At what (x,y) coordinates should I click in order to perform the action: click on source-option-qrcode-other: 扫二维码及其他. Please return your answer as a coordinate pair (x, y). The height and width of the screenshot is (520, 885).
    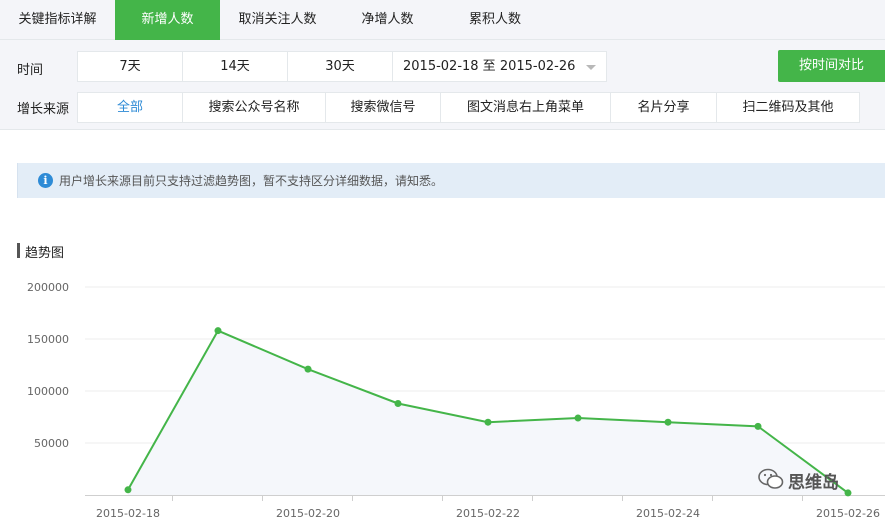
    Looking at the image, I should click on (788, 107).